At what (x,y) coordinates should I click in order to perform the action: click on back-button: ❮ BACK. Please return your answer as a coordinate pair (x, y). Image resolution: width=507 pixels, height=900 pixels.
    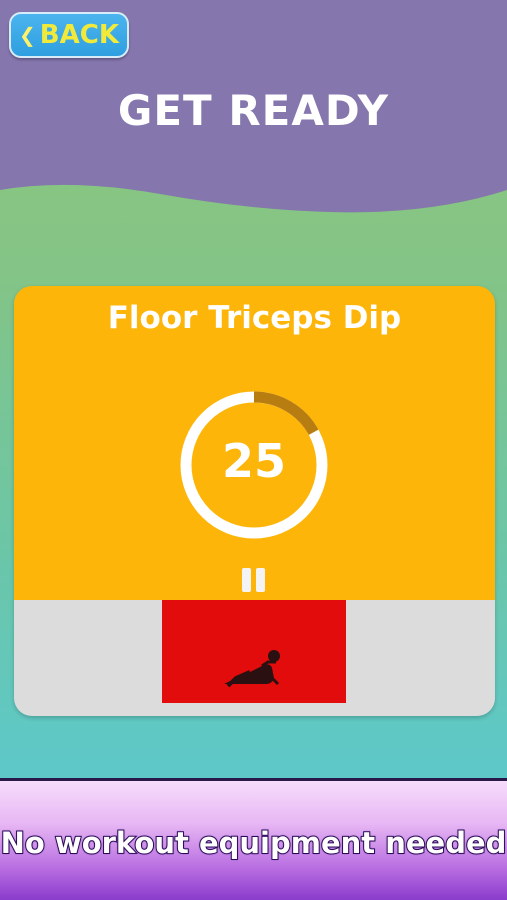
    Looking at the image, I should click on (69, 35).